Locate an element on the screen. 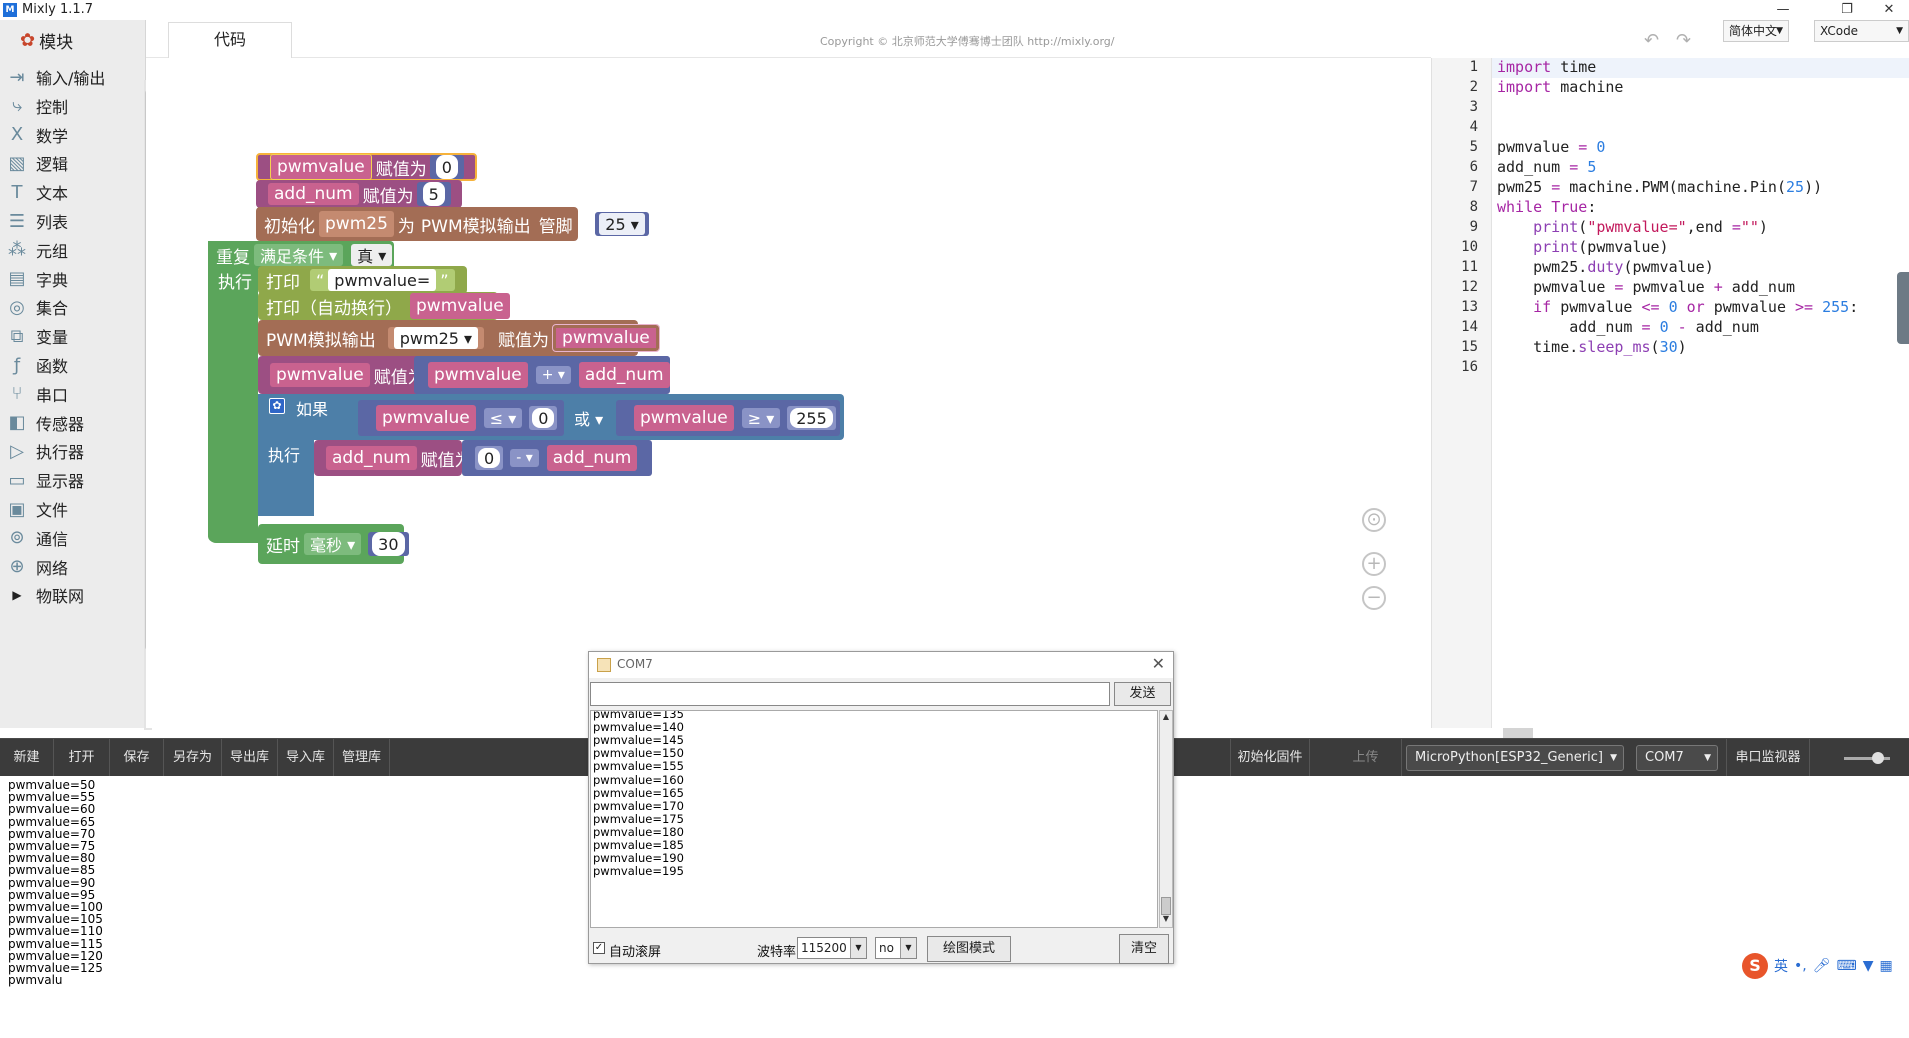  import-lib-button: 导入库 is located at coordinates (306, 758).